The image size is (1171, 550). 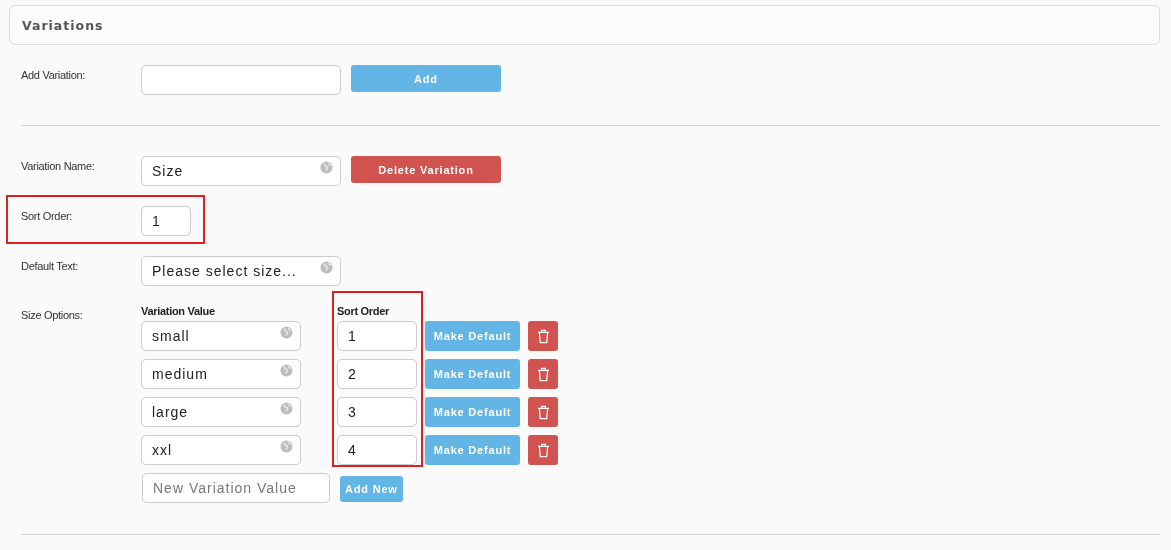 What do you see at coordinates (50, 266) in the screenshot?
I see `field-label: Default Text:` at bounding box center [50, 266].